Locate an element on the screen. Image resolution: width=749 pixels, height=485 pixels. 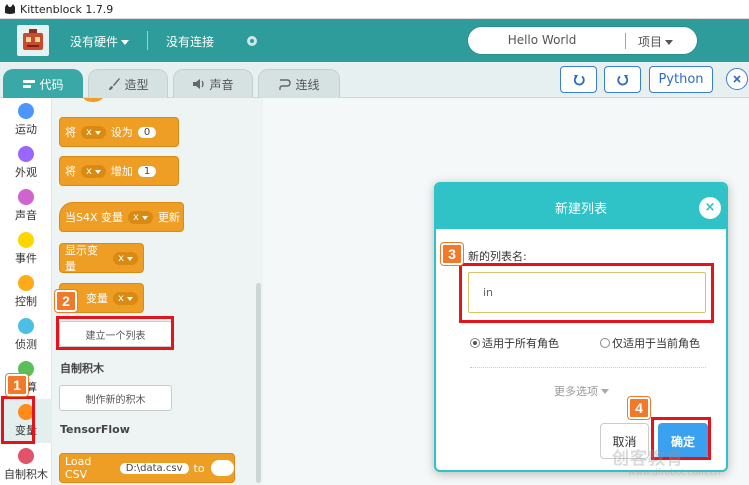
category-sound-dot is located at coordinates (26, 197).